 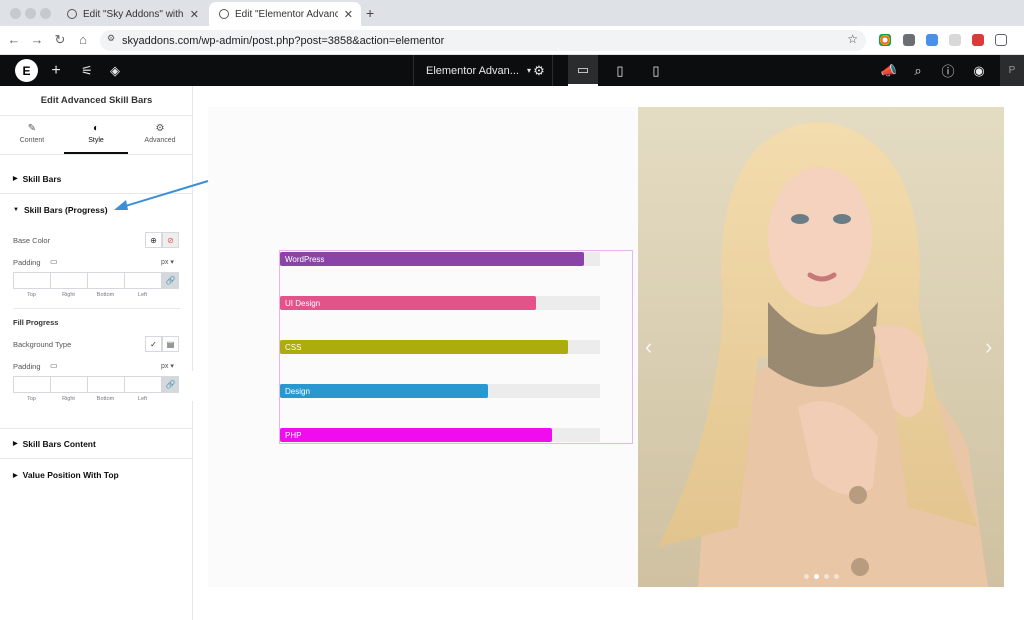 What do you see at coordinates (37, 40) in the screenshot?
I see `forward-icon: →` at bounding box center [37, 40].